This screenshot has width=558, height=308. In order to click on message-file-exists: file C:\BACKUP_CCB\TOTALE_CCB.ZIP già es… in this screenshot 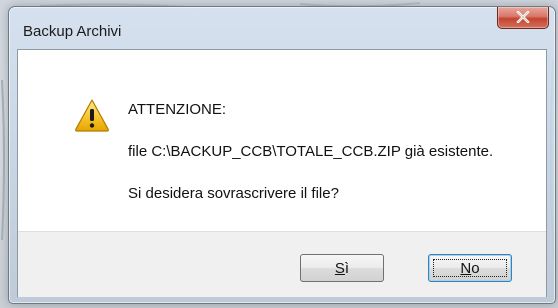, I will do `click(311, 151)`.